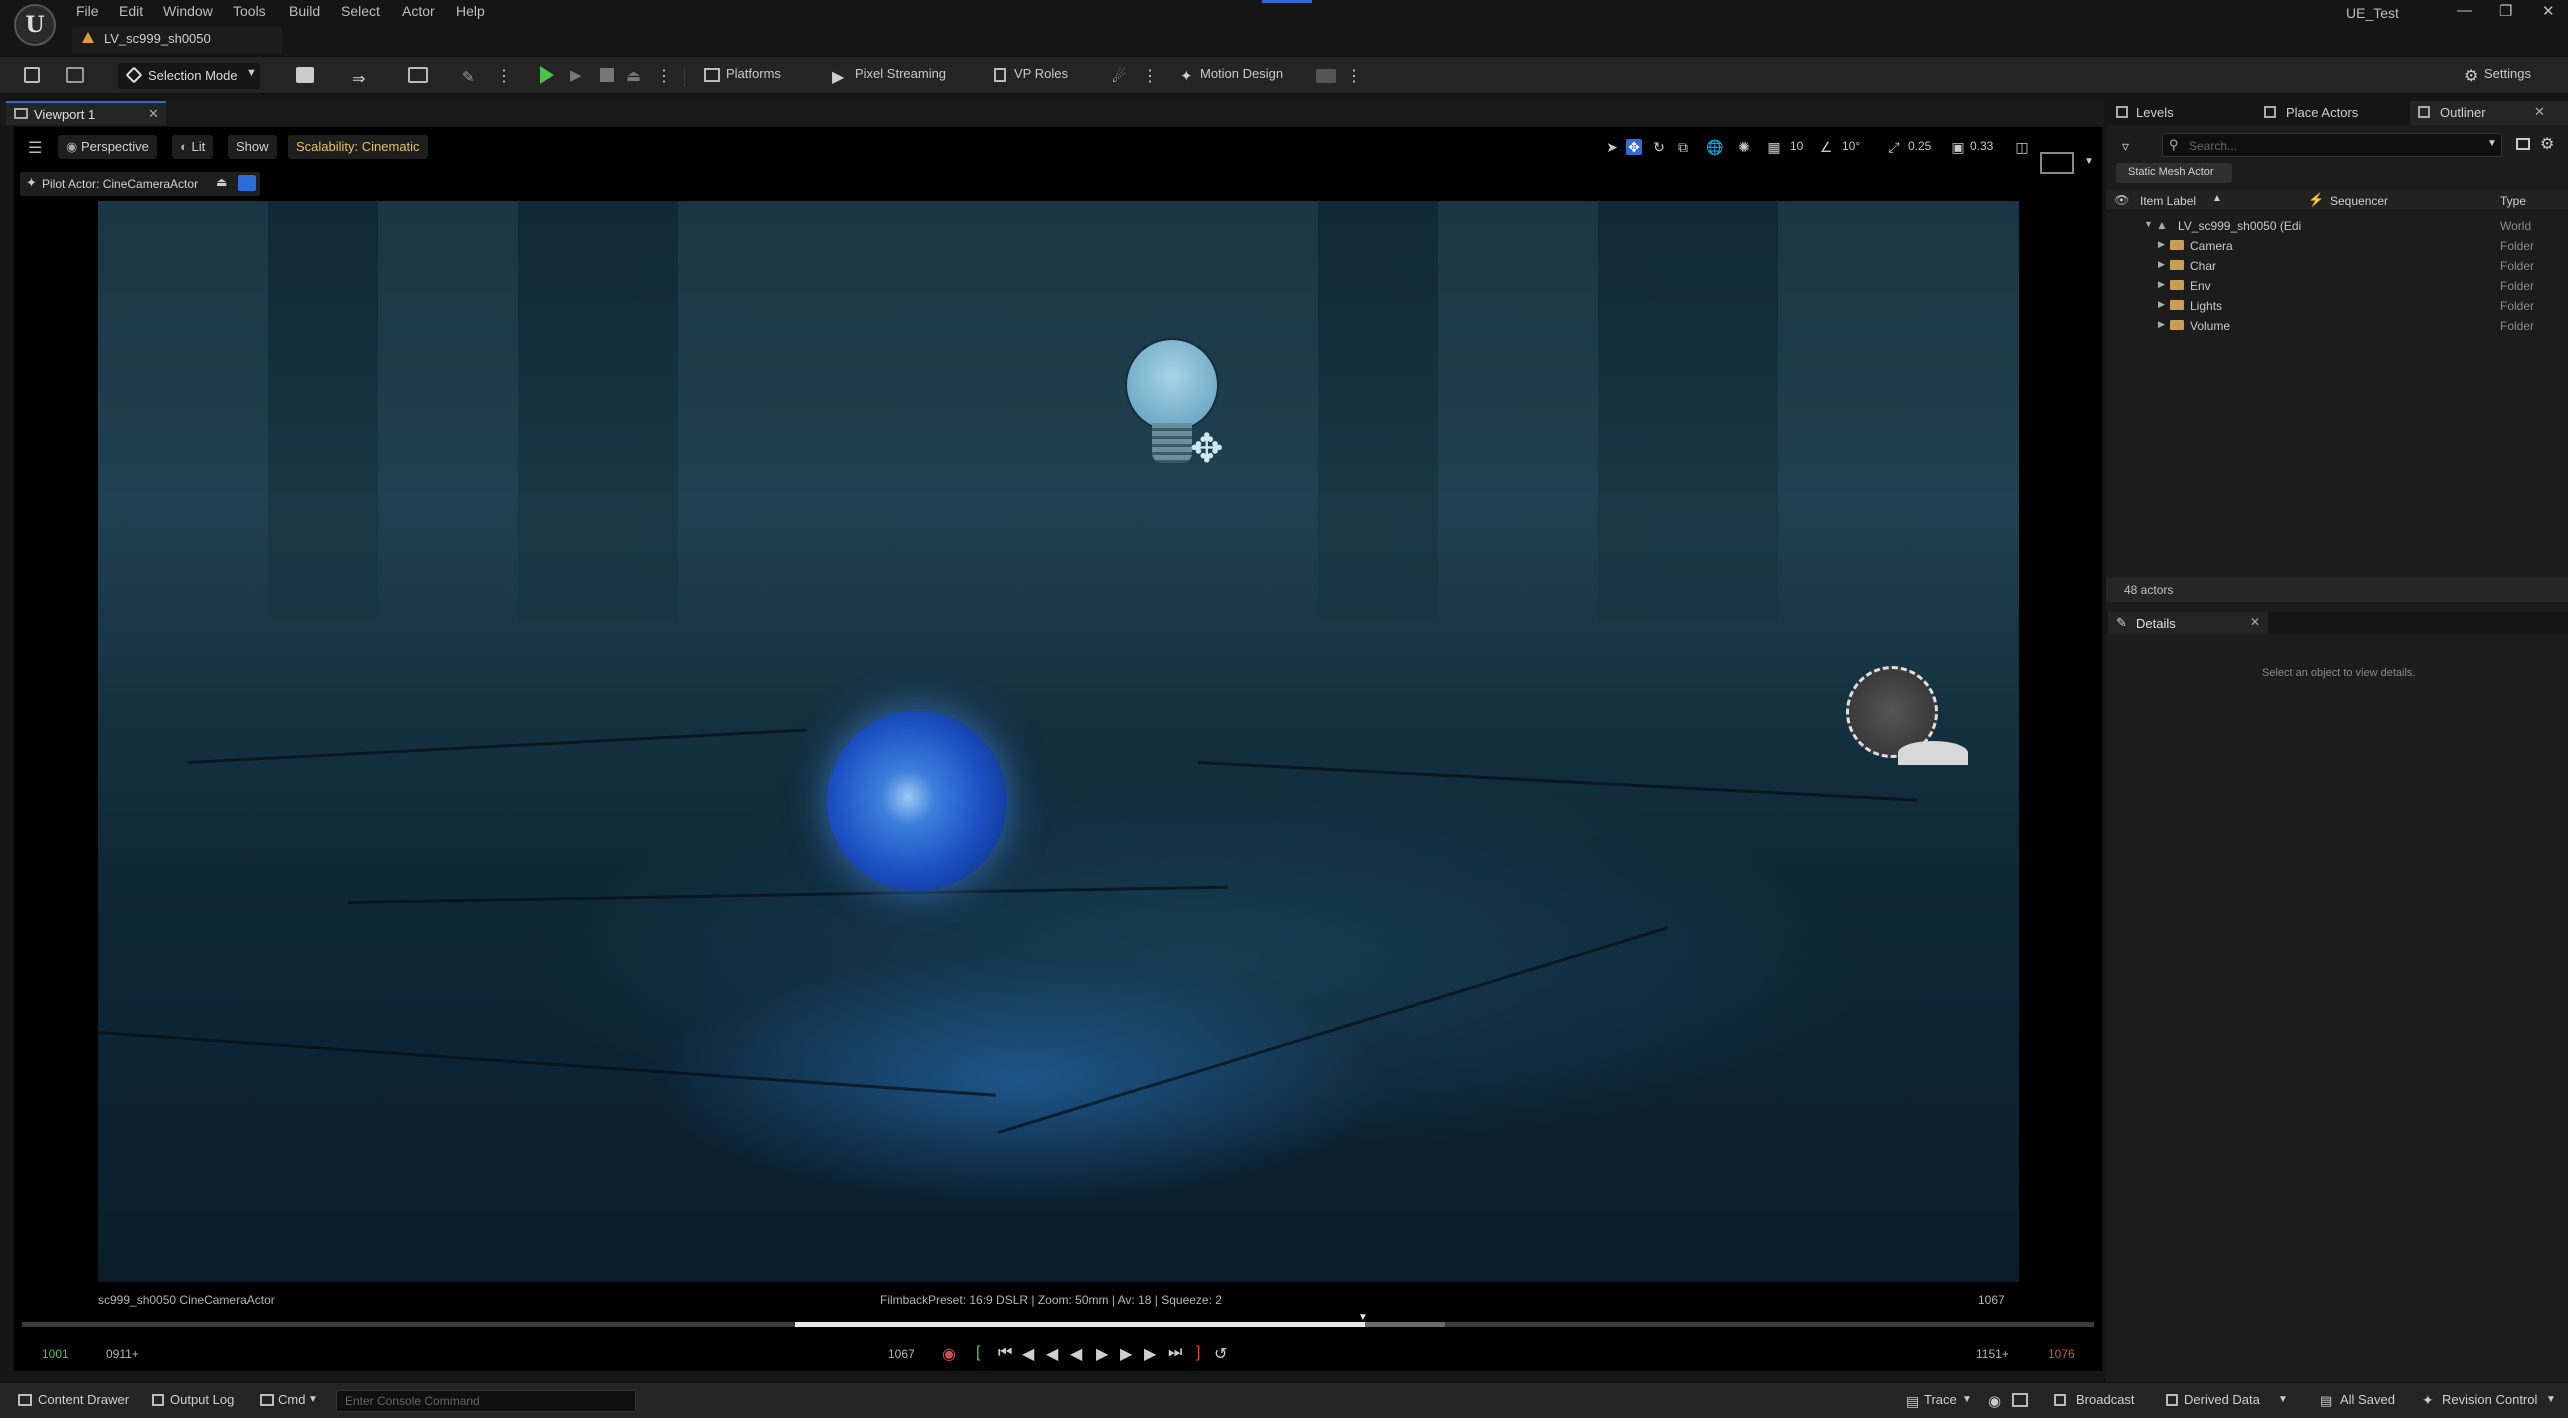 The height and width of the screenshot is (1418, 2568). I want to click on perspective-button: ◉ Perspective, so click(107, 147).